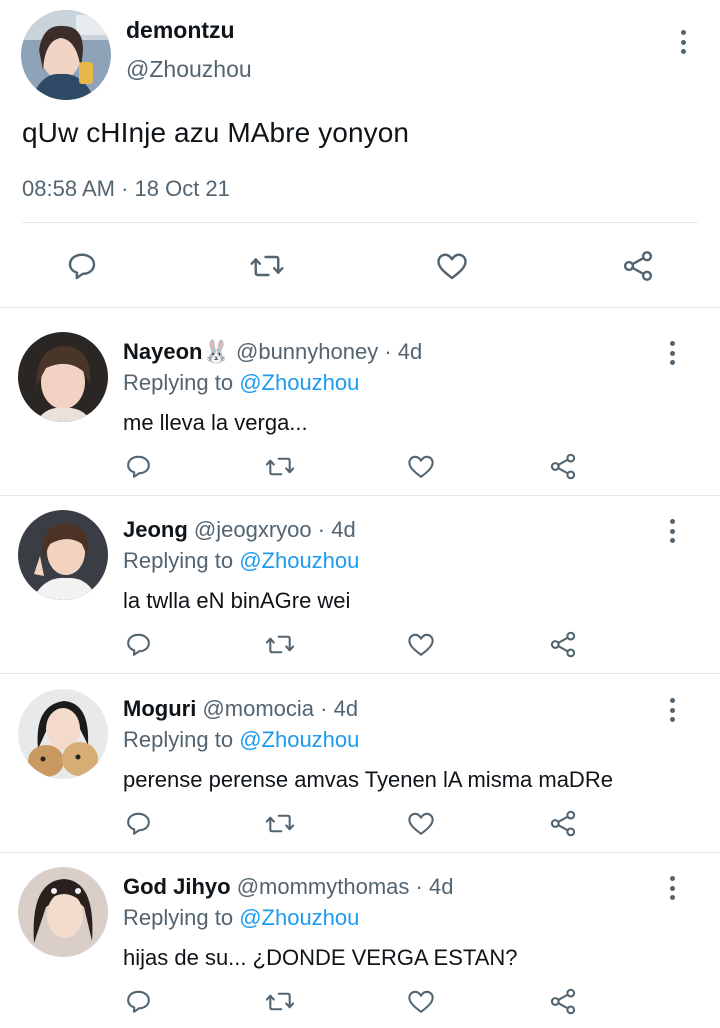  I want to click on author-name: demontzu, so click(180, 30).